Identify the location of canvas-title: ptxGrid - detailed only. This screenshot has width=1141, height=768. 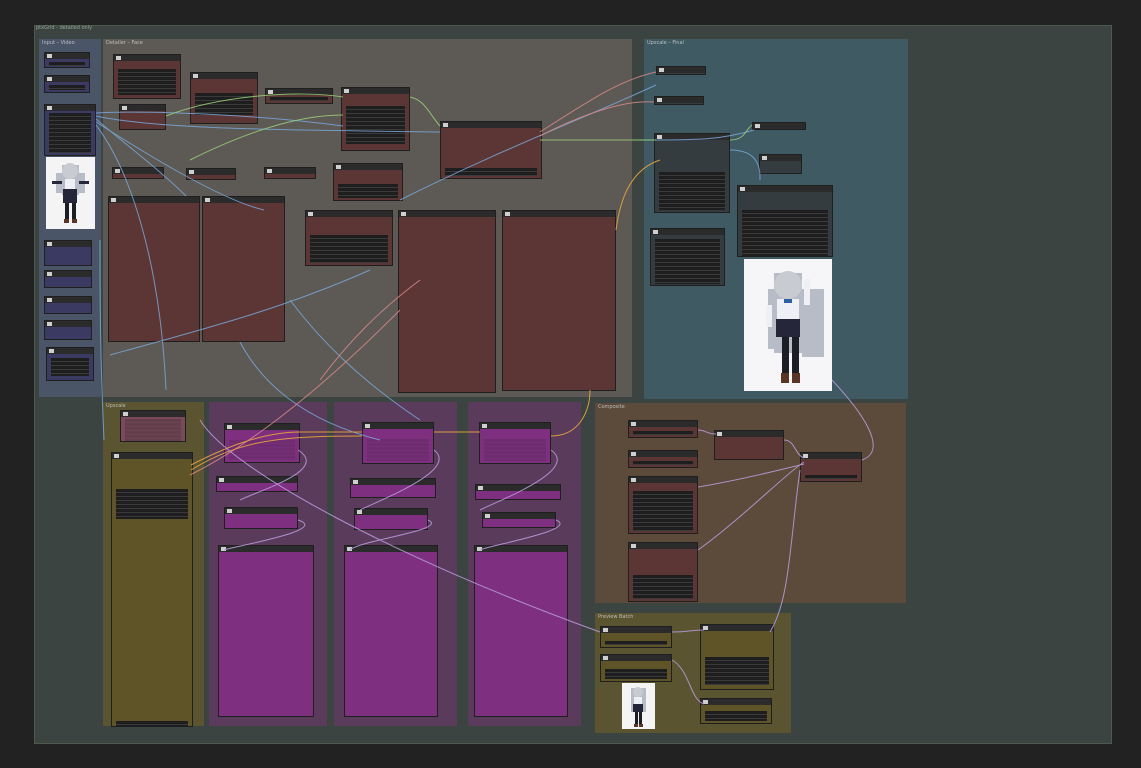
(64, 28).